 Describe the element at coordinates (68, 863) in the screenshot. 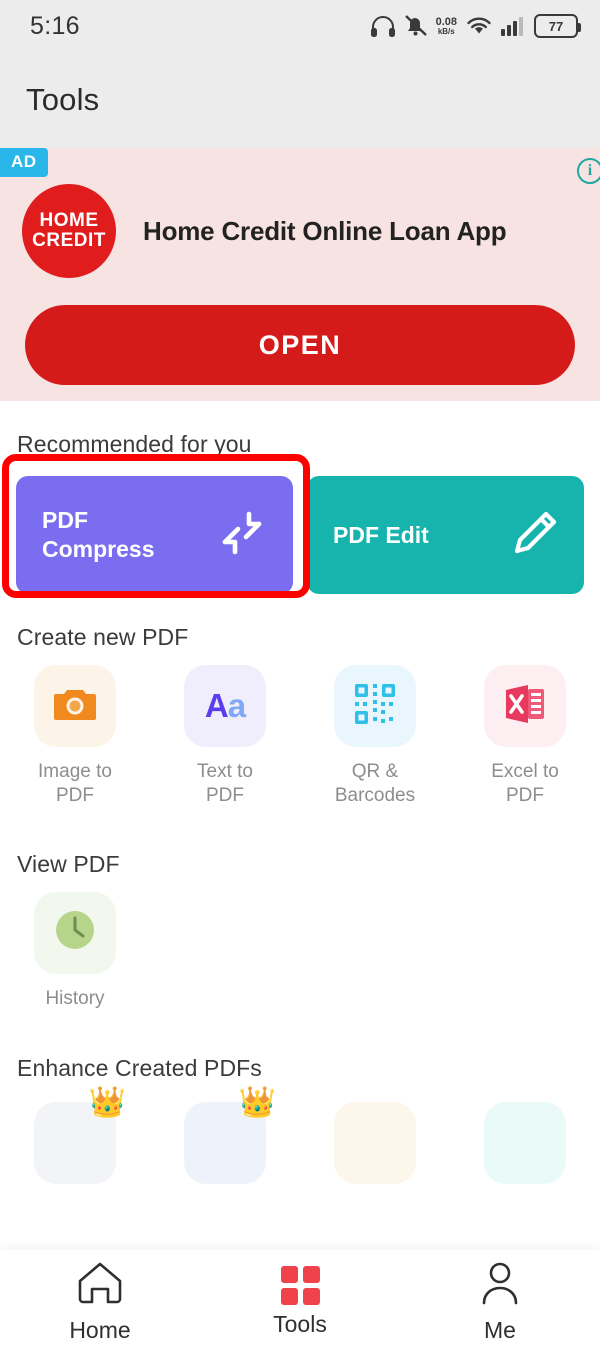

I see `view-pdf-section-title: View PDF` at that location.